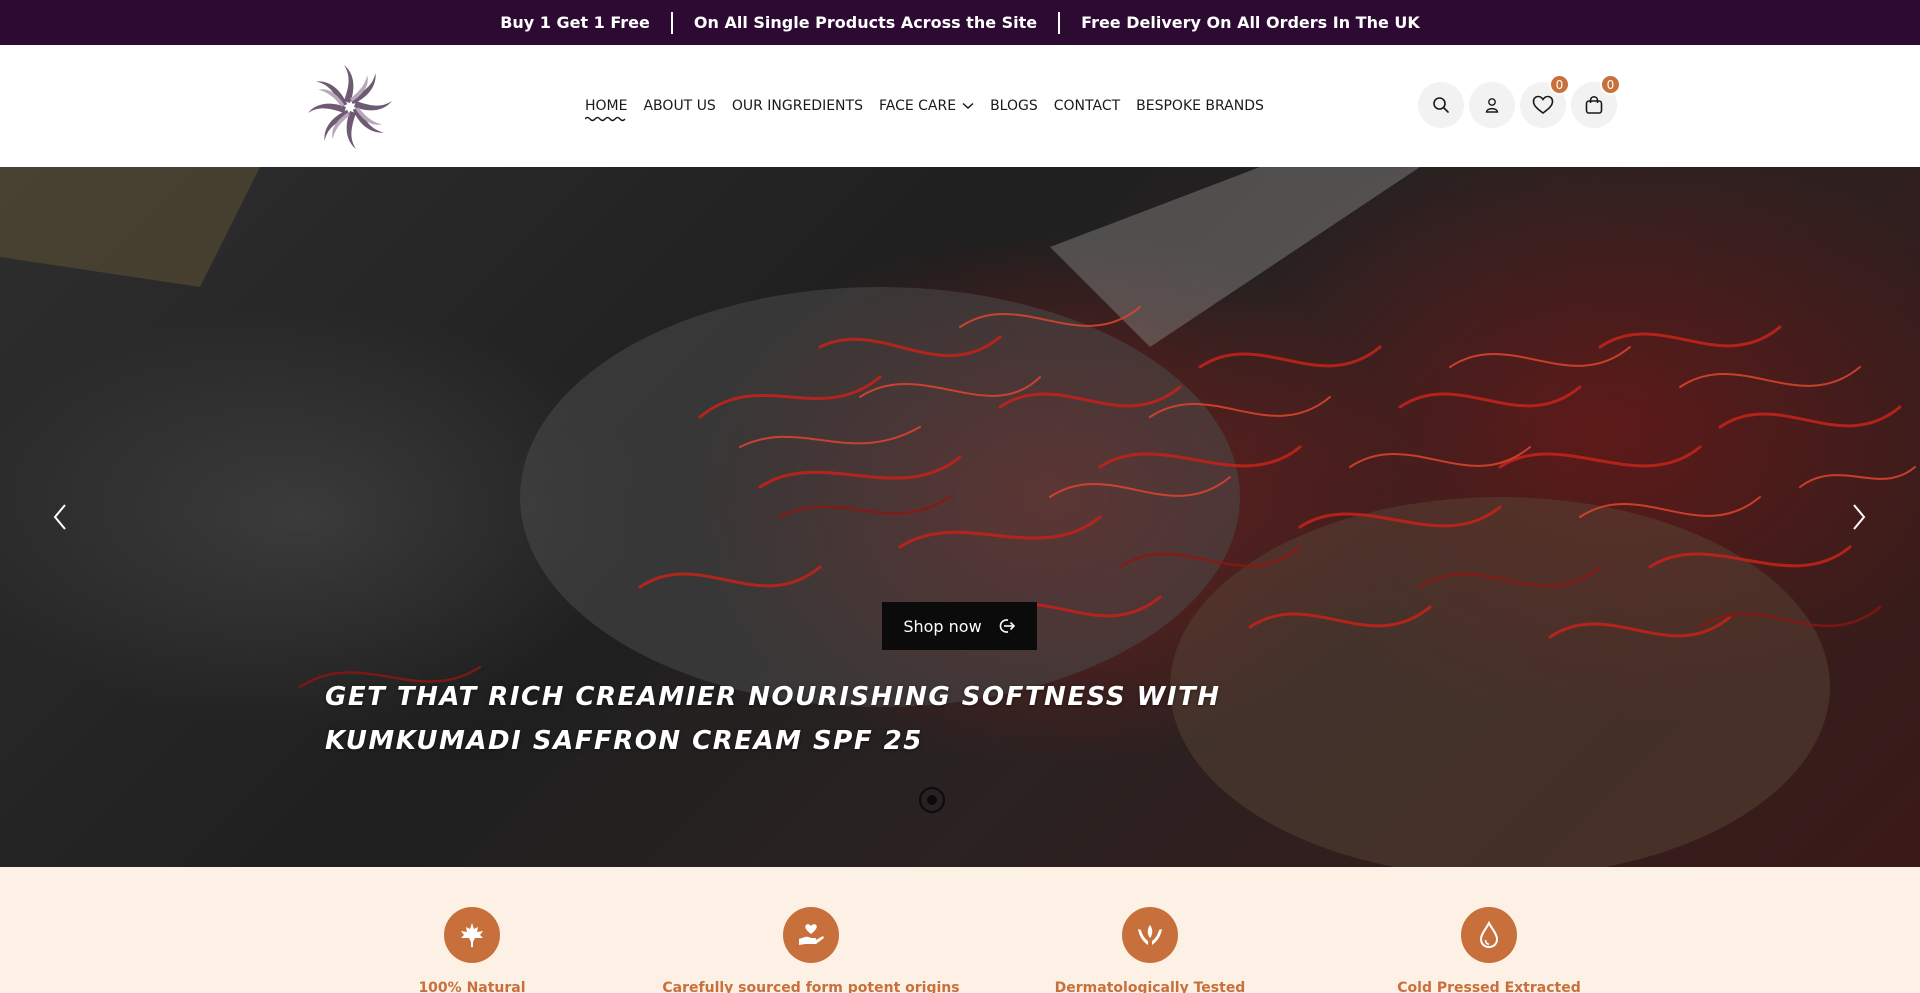  Describe the element at coordinates (624, 741) in the screenshot. I see `hero-headline-line2: KUMKUMADI SAFFRON CREAM SPF 25` at that location.